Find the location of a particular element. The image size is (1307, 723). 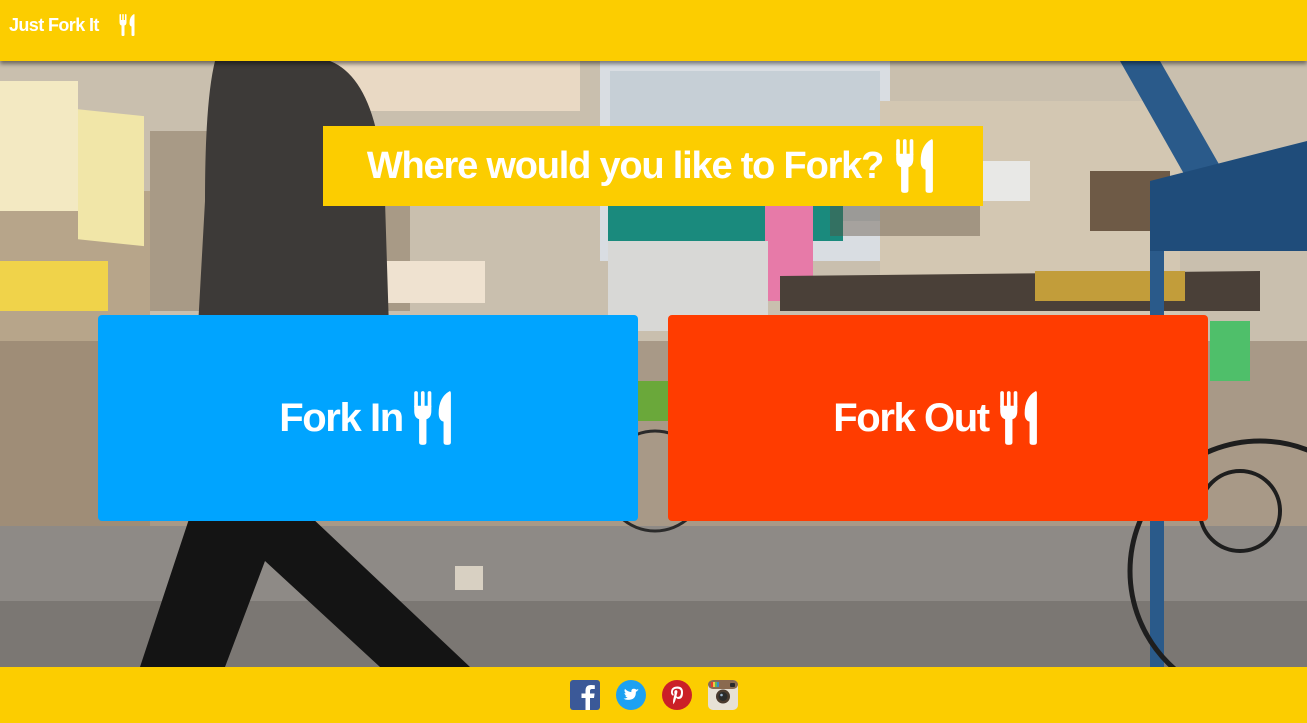

question-text: Where would you like to Fork? is located at coordinates (625, 165).